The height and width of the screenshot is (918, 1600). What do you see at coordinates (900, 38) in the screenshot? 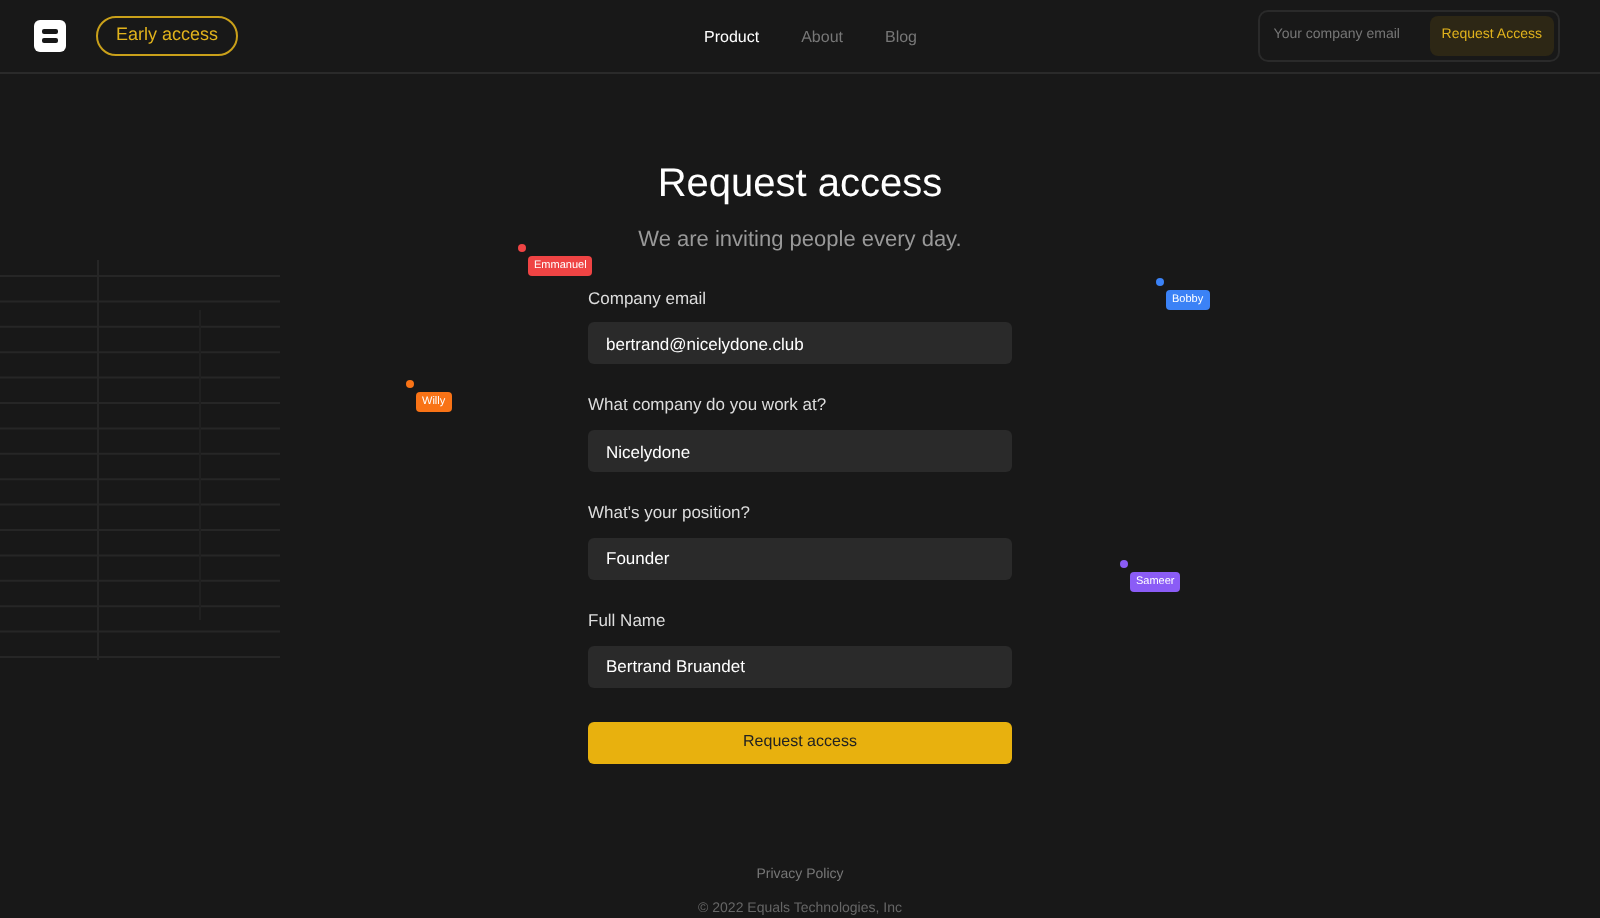
I see `nav-link: Blog` at bounding box center [900, 38].